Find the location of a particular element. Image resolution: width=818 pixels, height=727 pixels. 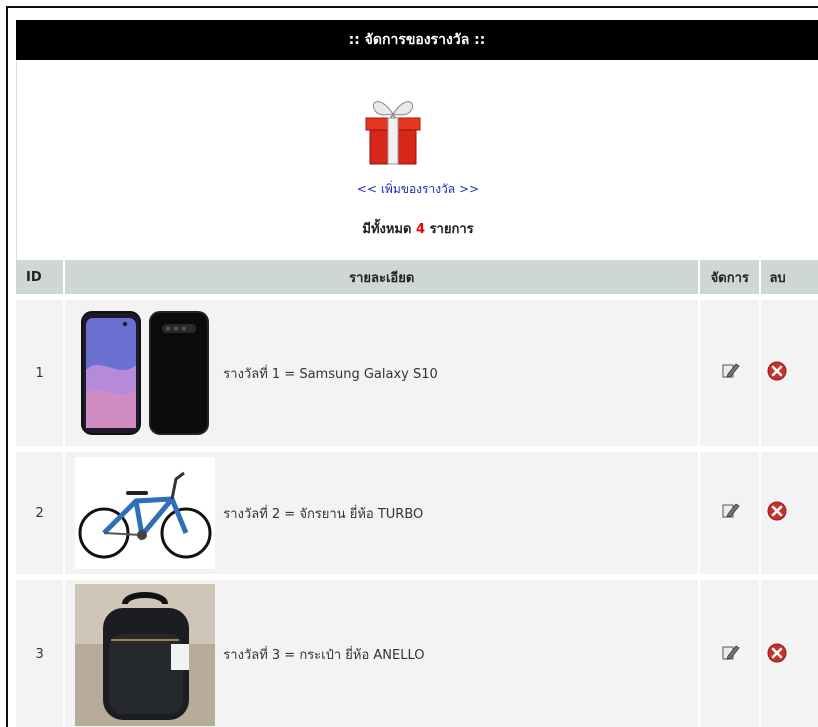

count-value: 4 is located at coordinates (420, 229).